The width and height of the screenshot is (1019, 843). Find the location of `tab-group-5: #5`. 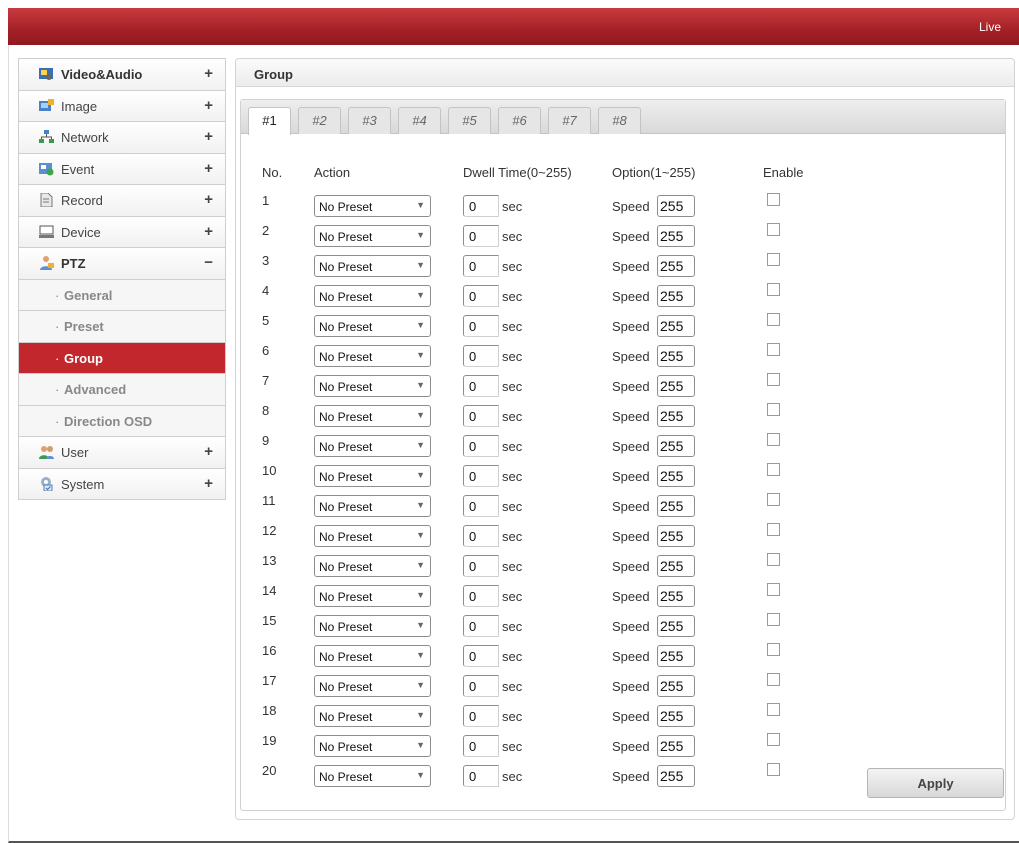

tab-group-5: #5 is located at coordinates (469, 120).